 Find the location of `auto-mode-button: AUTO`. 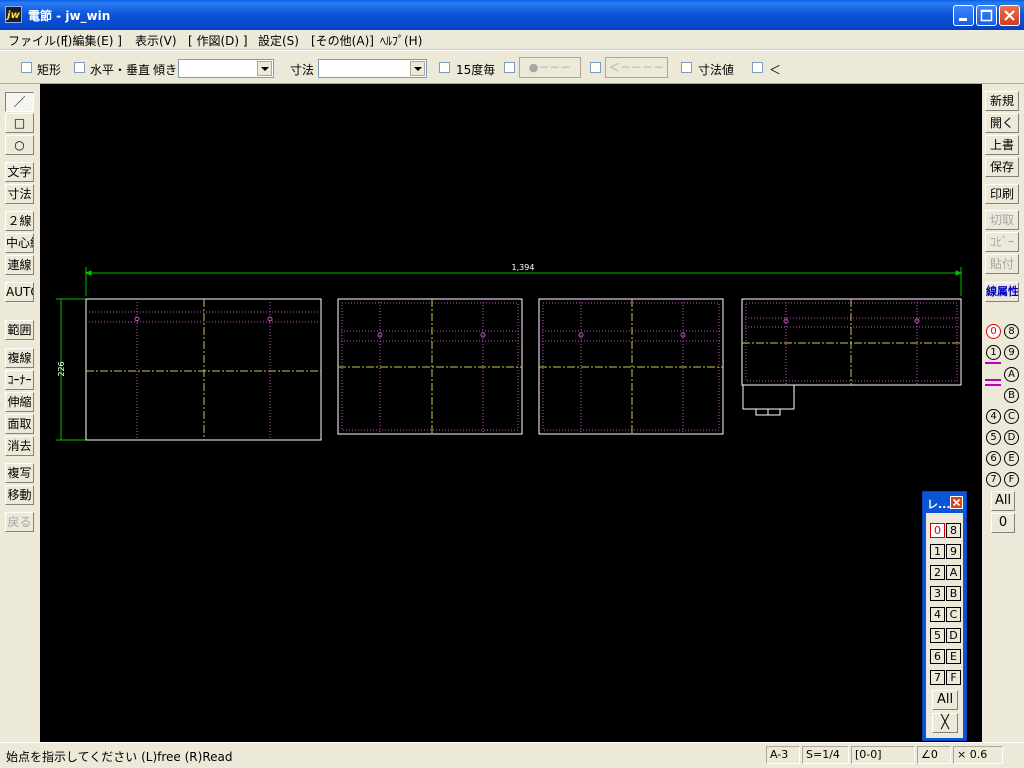

auto-mode-button: AUTO is located at coordinates (19, 292).